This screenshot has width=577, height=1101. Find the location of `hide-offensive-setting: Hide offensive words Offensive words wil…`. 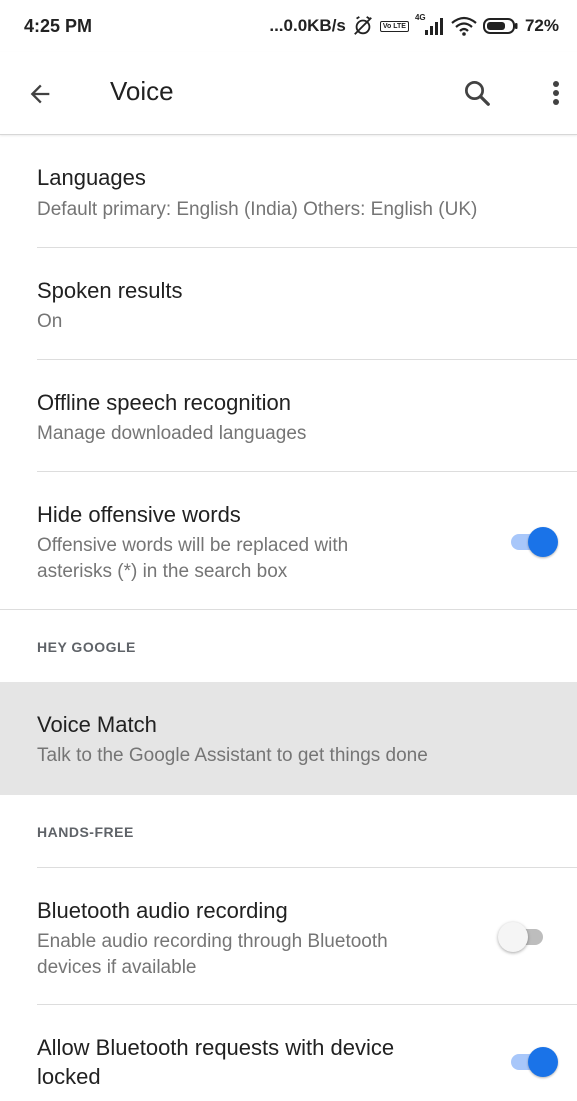

hide-offensive-setting: Hide offensive words Offensive words wil… is located at coordinates (288, 540).